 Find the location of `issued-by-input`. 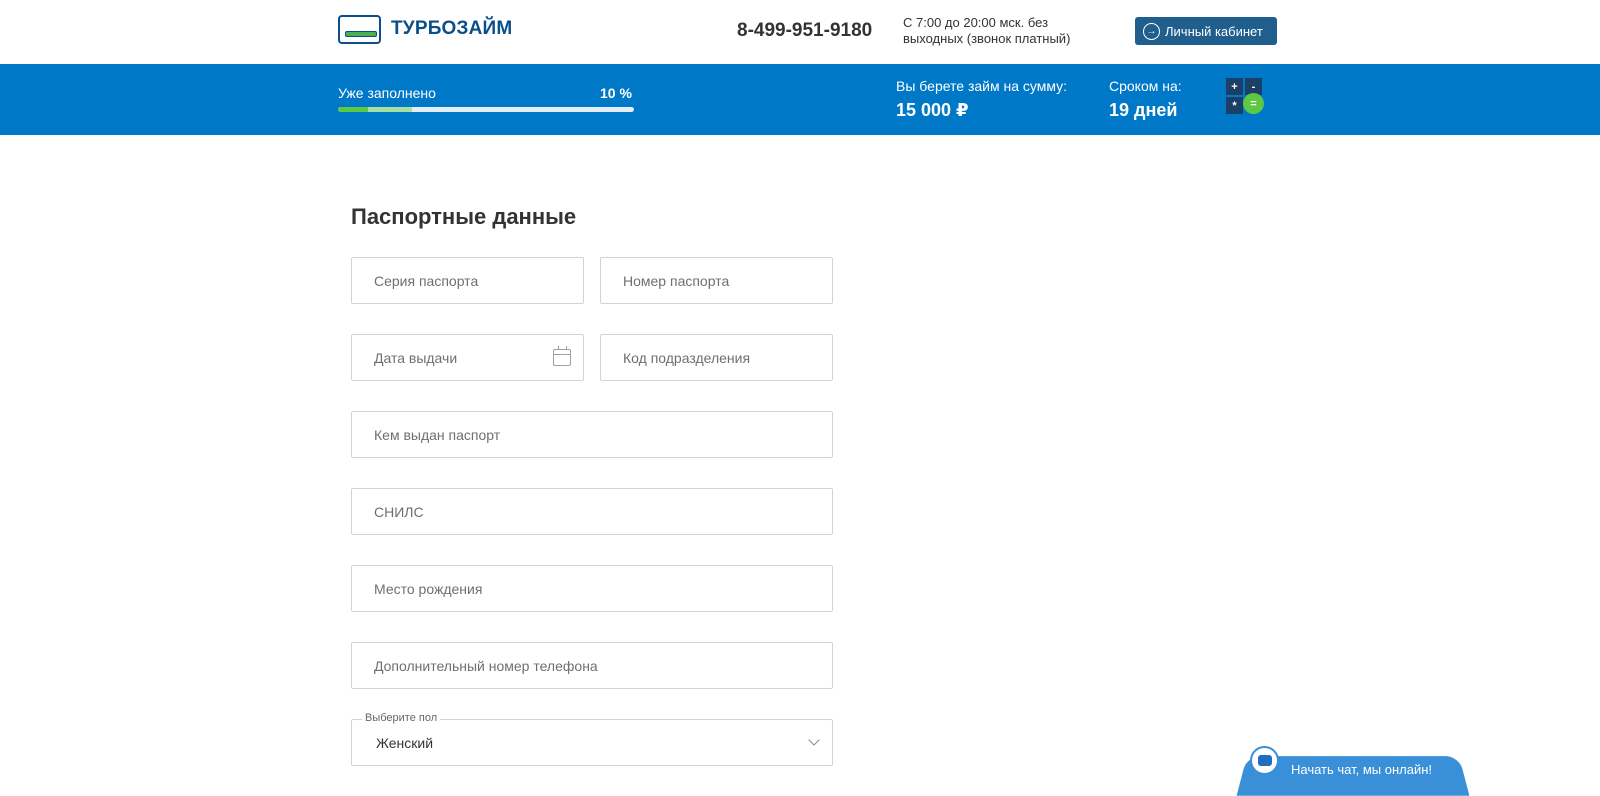

issued-by-input is located at coordinates (592, 434).